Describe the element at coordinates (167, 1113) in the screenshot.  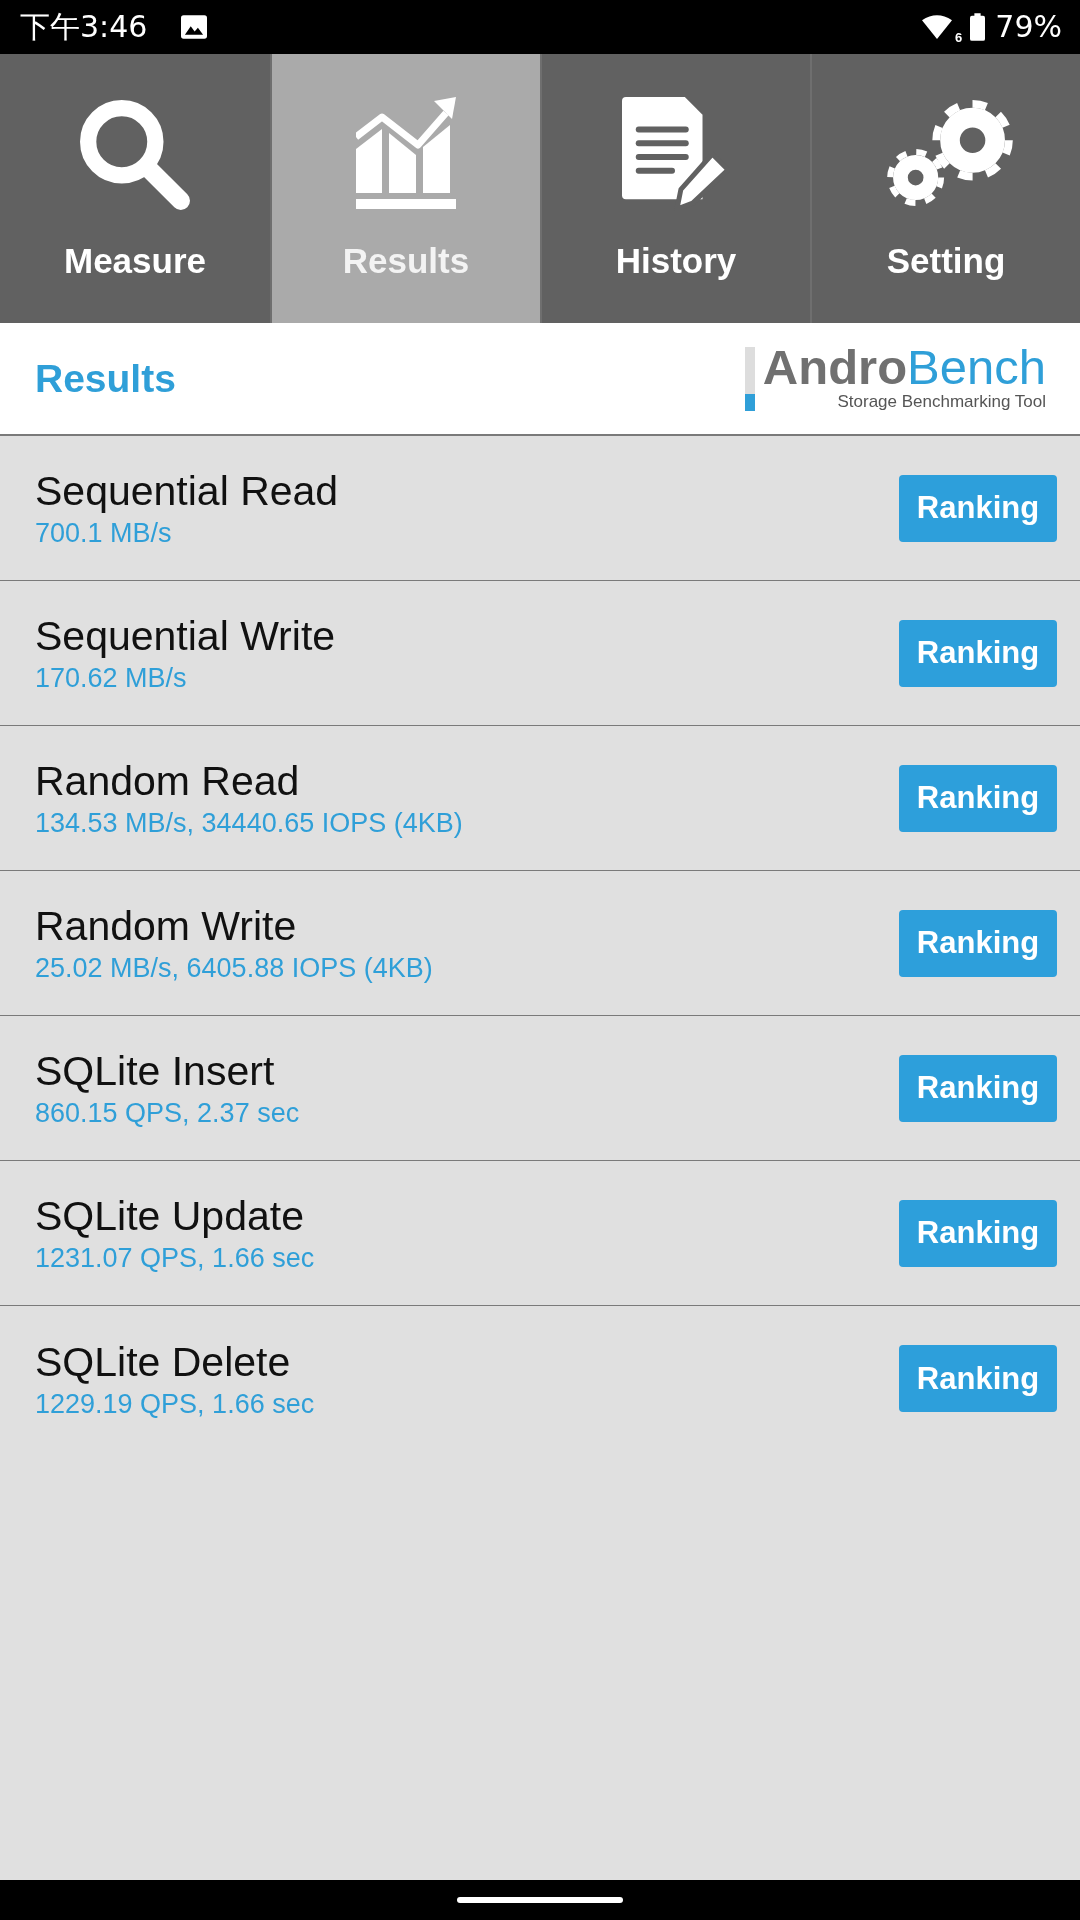
I see `result-value: 860.15 QPS, 2.37 sec` at that location.